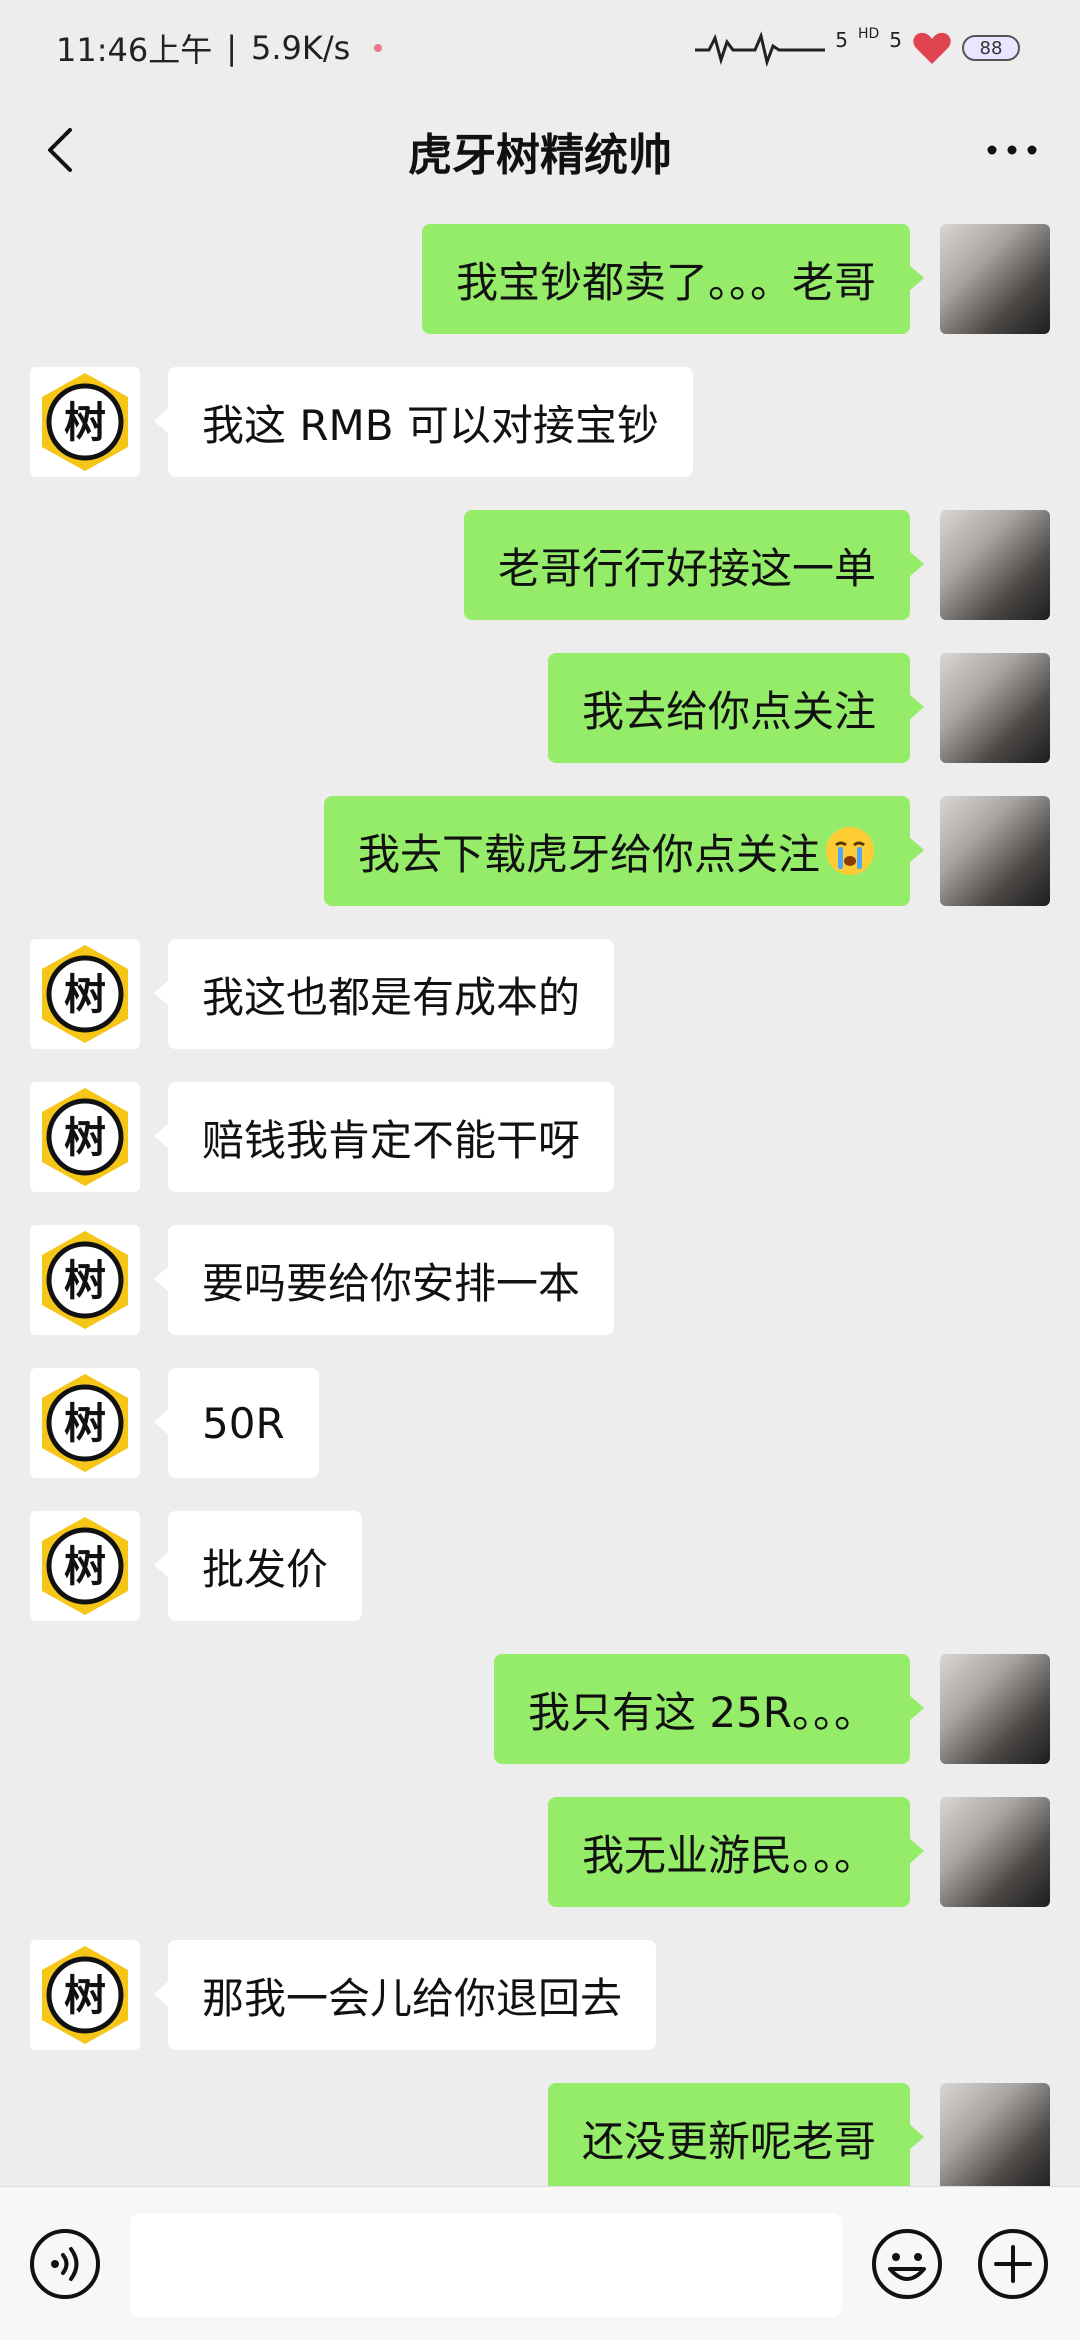 The image size is (1080, 2340). I want to click on chat-title: 虎牙树精统帅, so click(540, 155).